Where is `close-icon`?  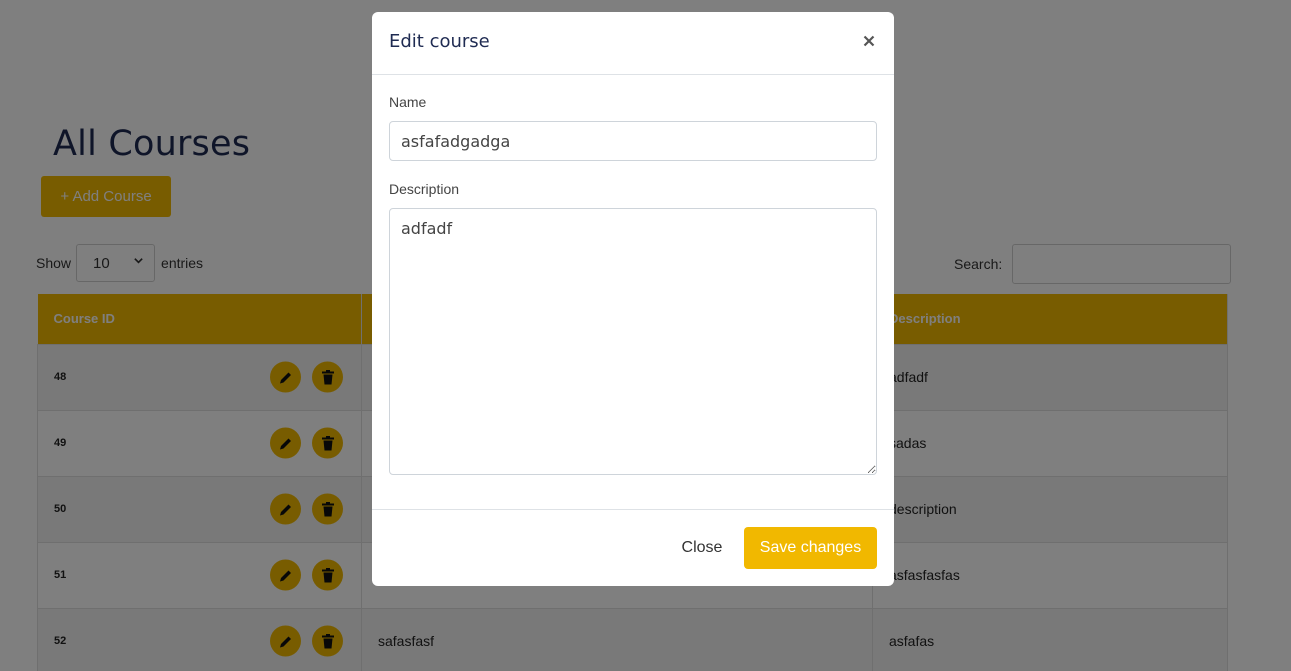
close-icon is located at coordinates (869, 41).